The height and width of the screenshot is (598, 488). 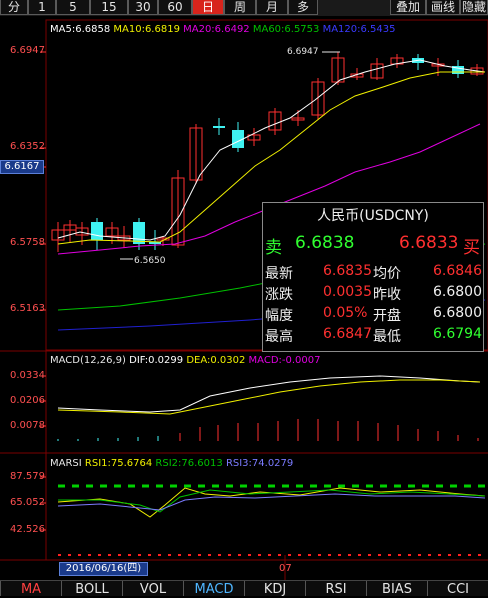 What do you see at coordinates (279, 316) in the screenshot?
I see `quote-field-label: 幅度` at bounding box center [279, 316].